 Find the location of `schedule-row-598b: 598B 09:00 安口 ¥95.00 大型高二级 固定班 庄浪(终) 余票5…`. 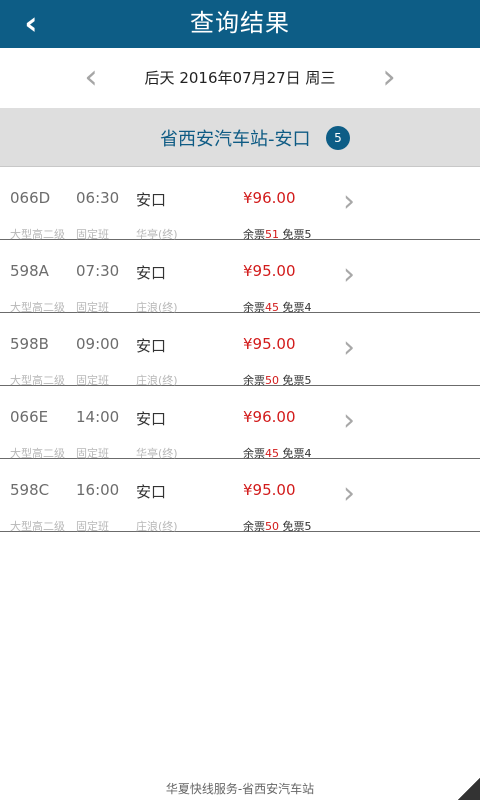

schedule-row-598b: 598B 09:00 安口 ¥95.00 大型高二级 固定班 庄浪(终) 余票5… is located at coordinates (240, 350).